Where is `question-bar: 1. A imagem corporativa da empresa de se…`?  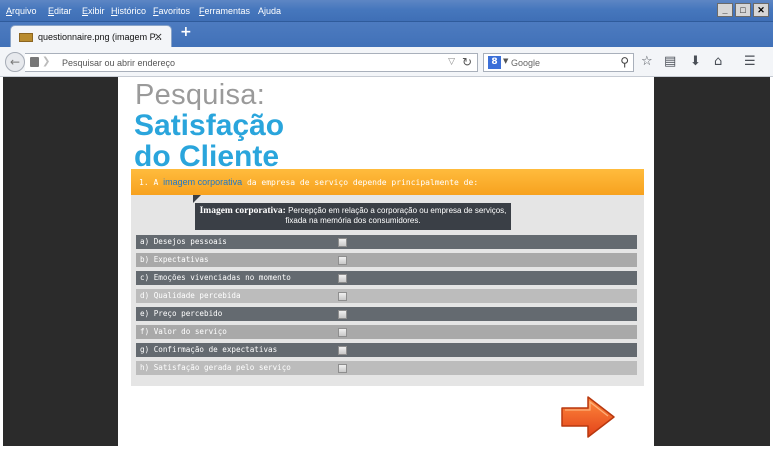 question-bar: 1. A imagem corporativa da empresa de se… is located at coordinates (387, 182).